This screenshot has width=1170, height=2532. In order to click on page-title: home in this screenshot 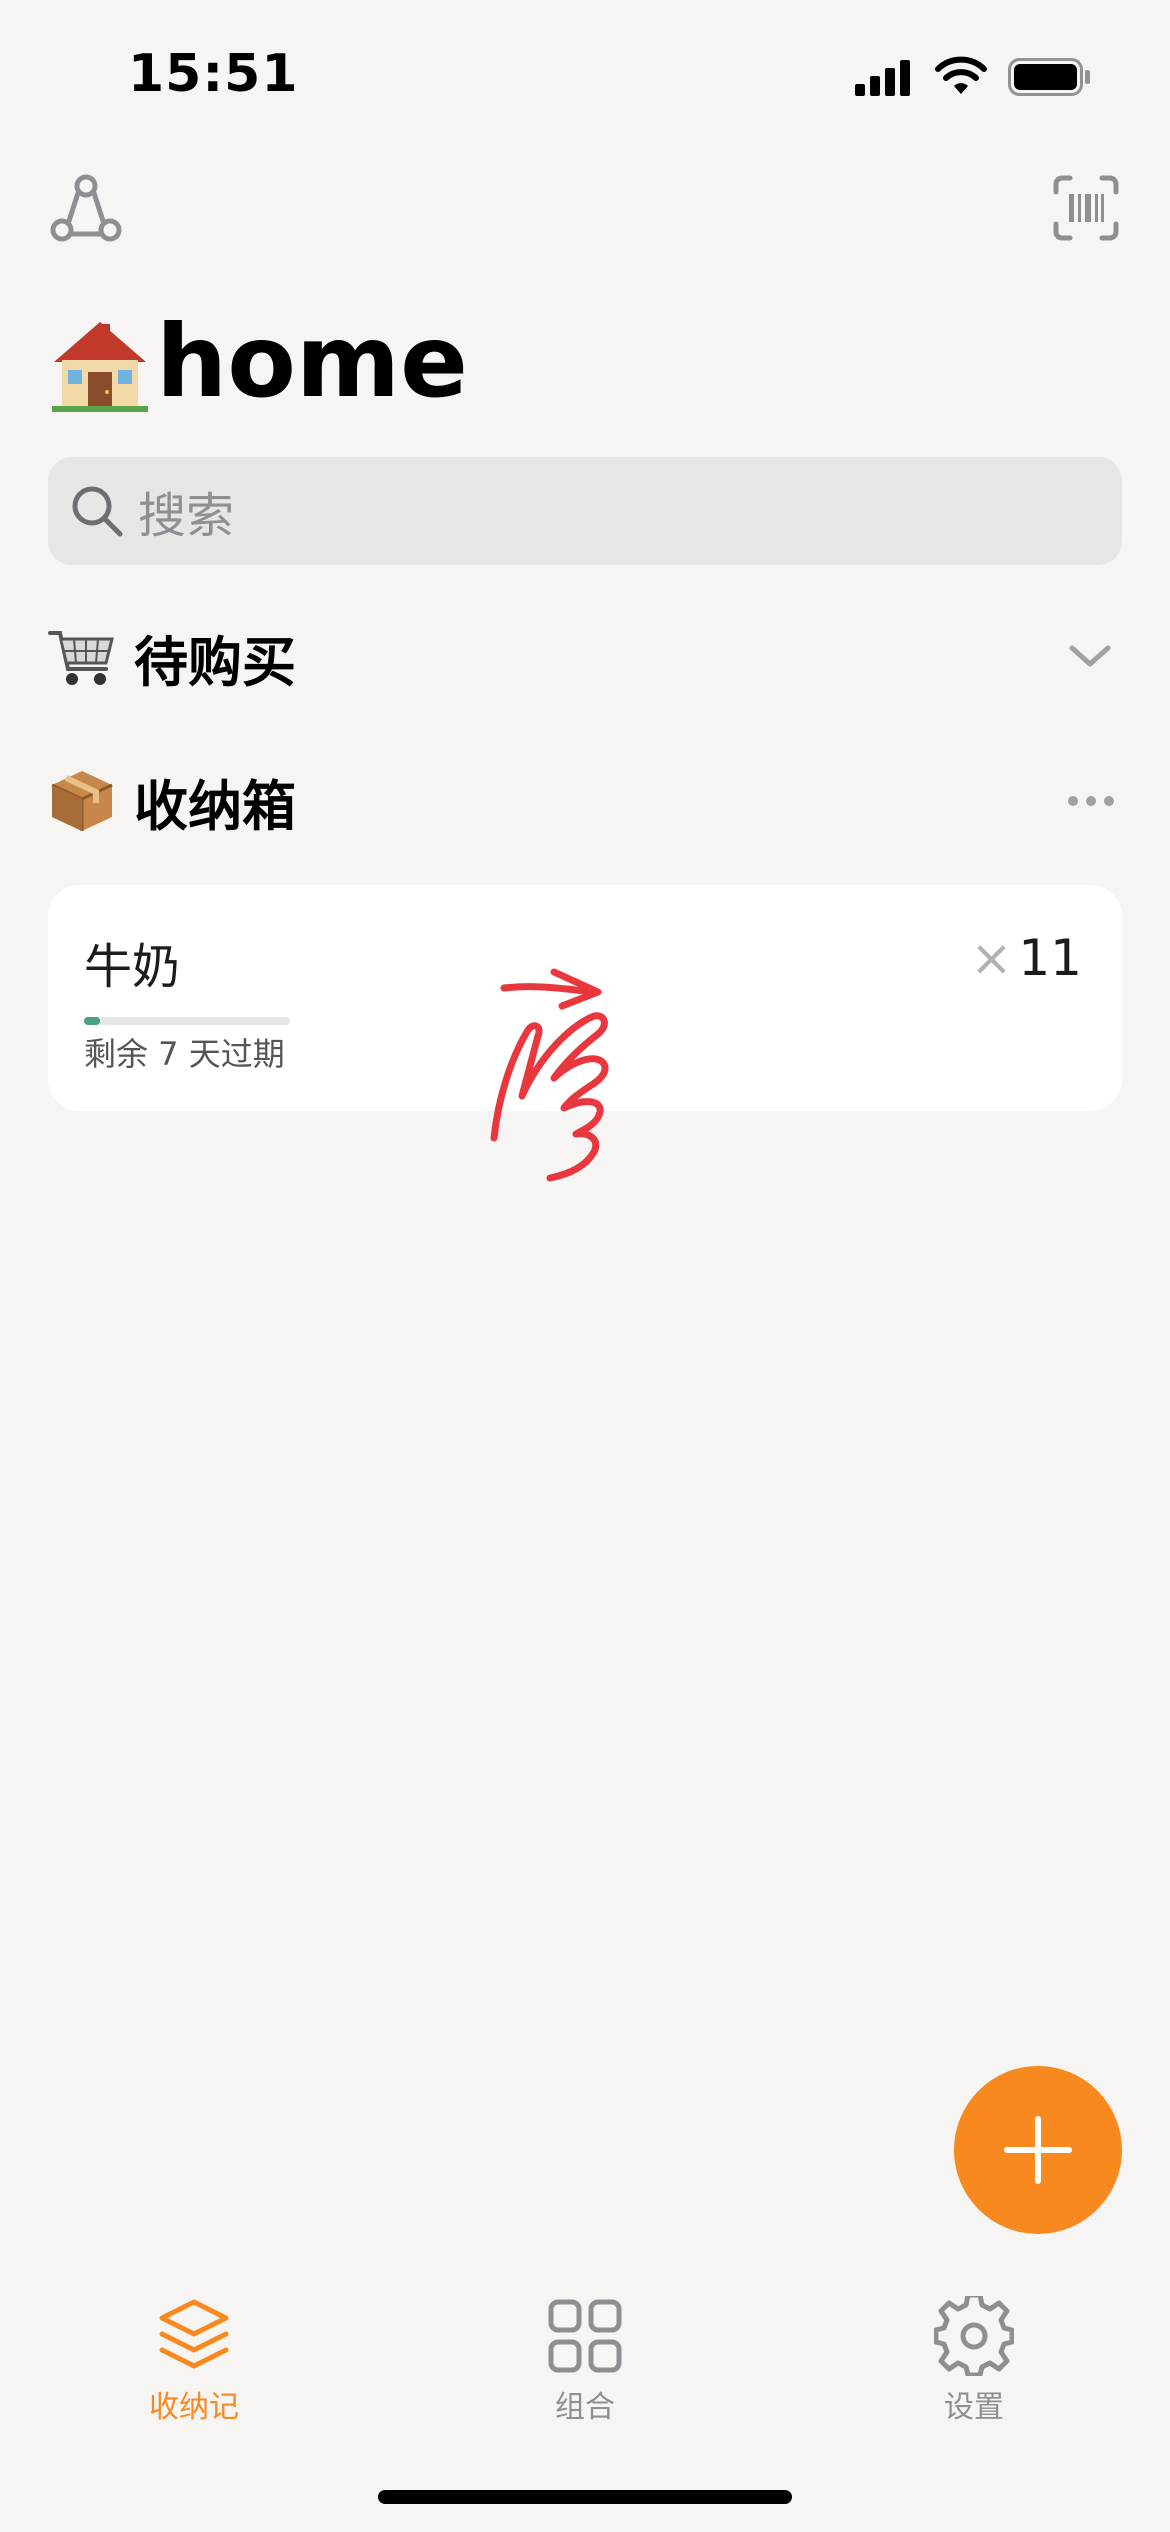, I will do `click(258, 362)`.